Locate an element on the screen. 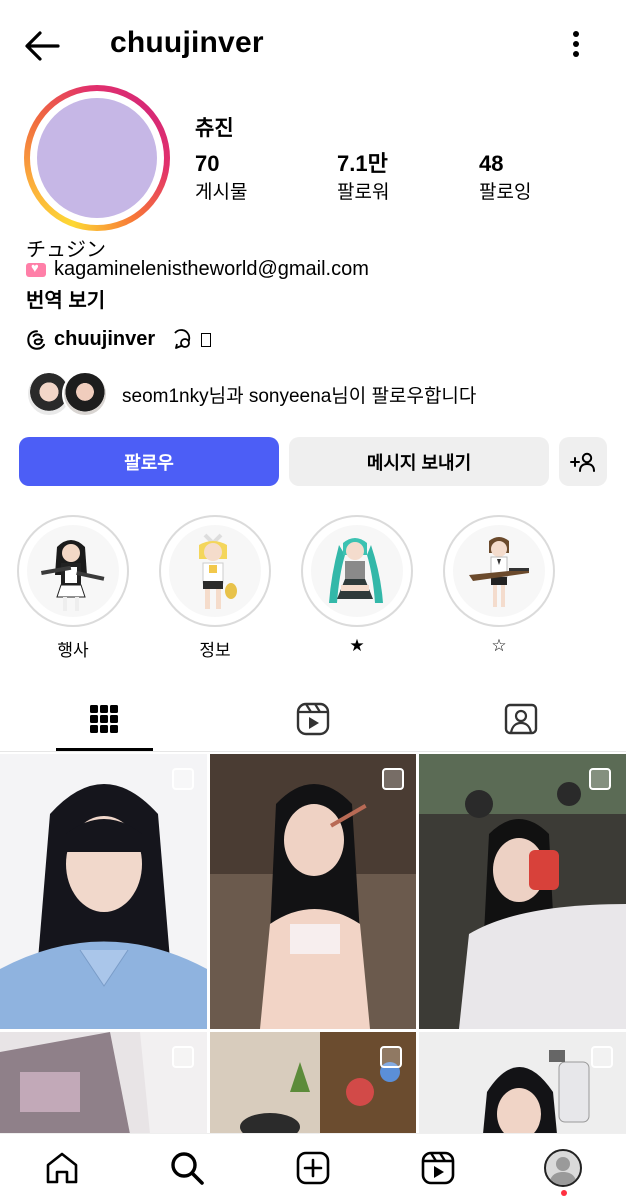  nav-profile is located at coordinates (563, 1168).